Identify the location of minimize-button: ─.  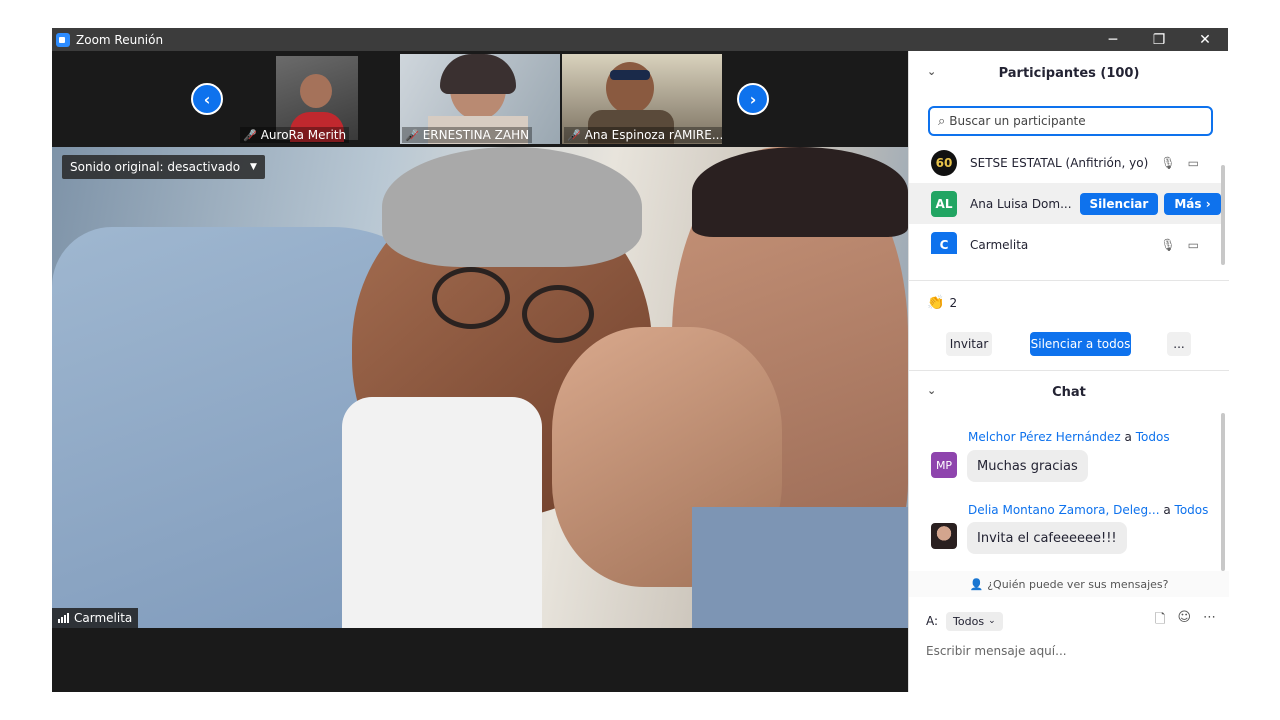
(1113, 39).